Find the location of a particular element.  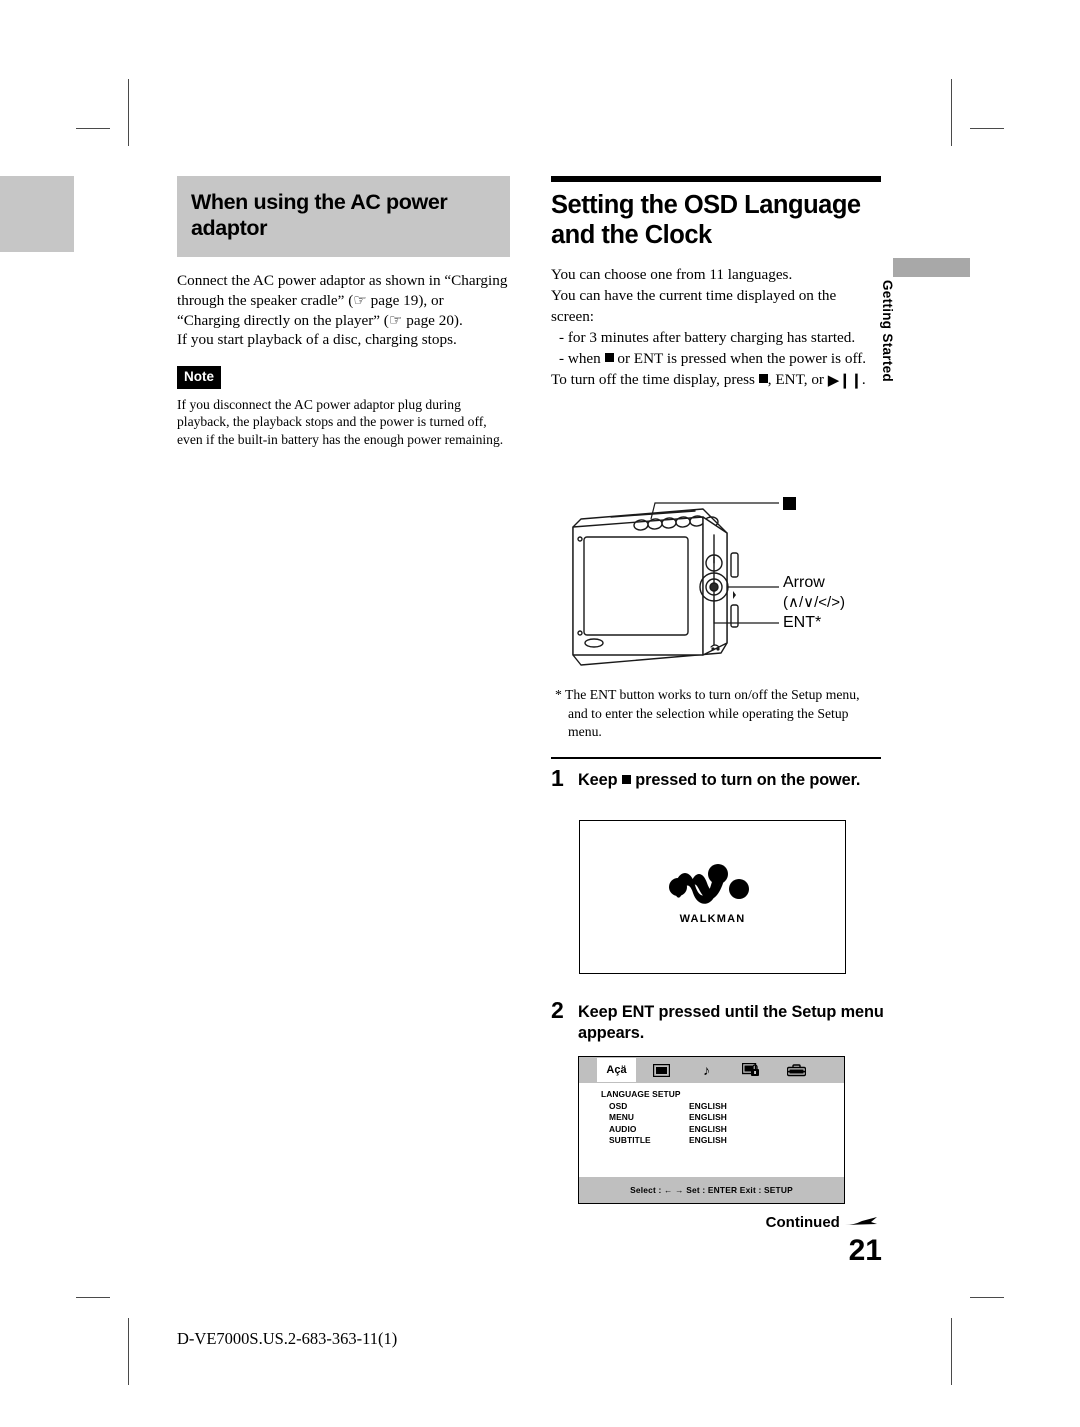

turnoff-mid: , ENT, or is located at coordinates (797, 379).